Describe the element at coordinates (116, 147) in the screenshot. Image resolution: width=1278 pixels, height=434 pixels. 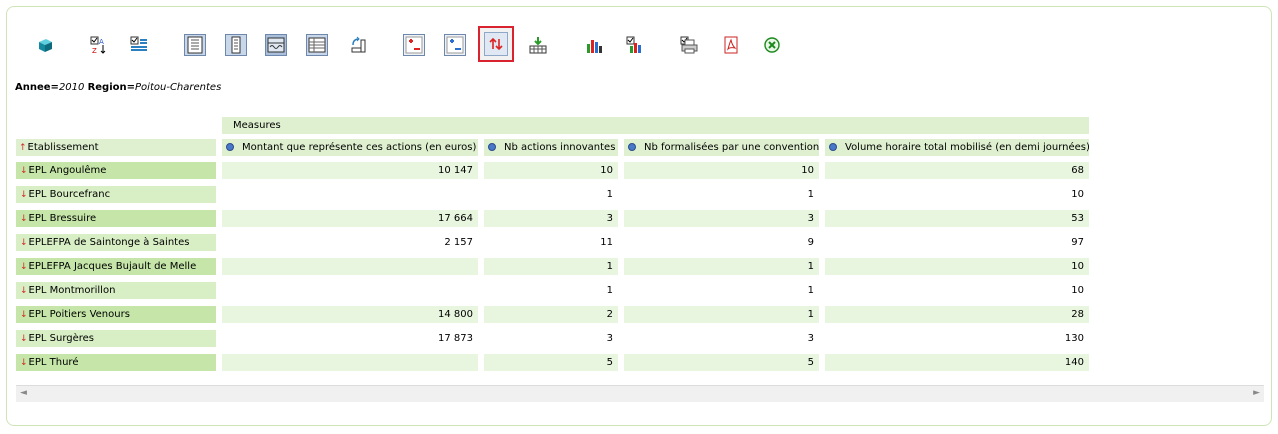
I see `row-header: ↑Etablissement` at that location.